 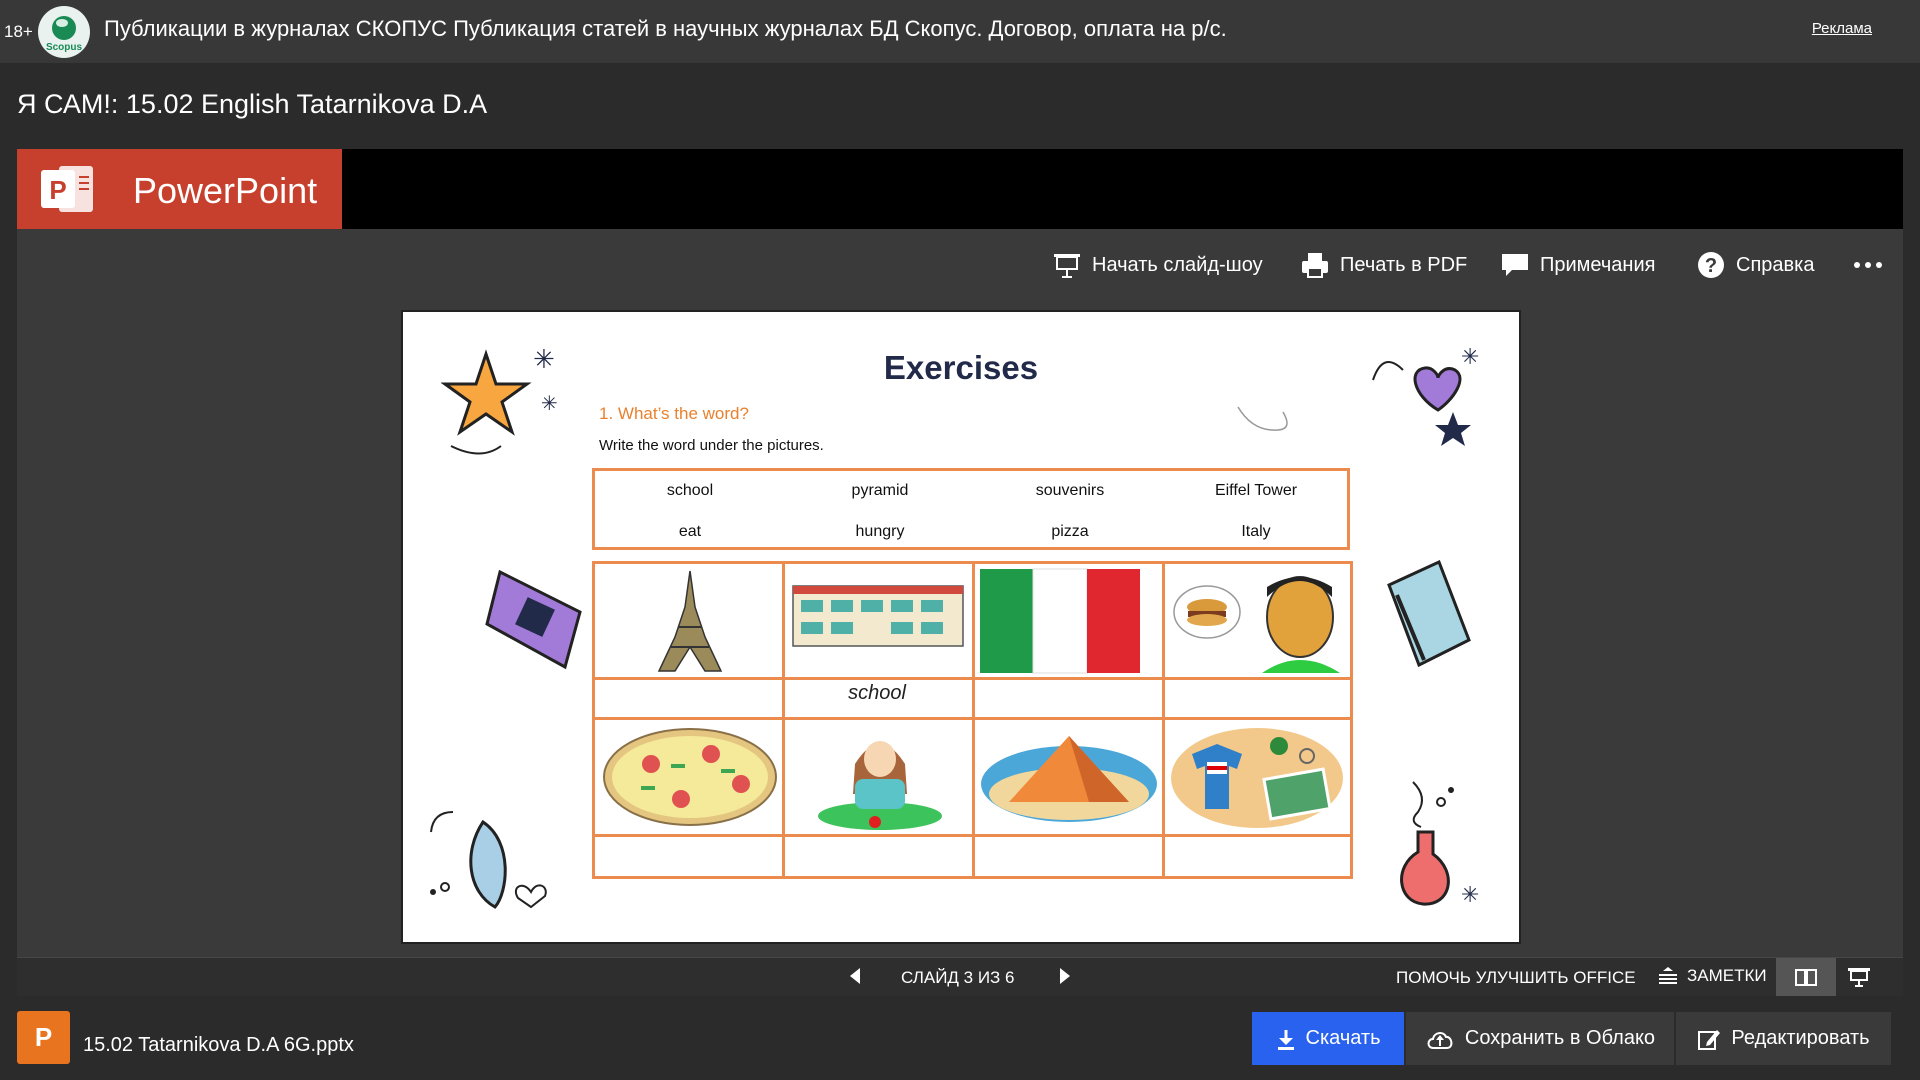 I want to click on next-slide-button, so click(x=1065, y=976).